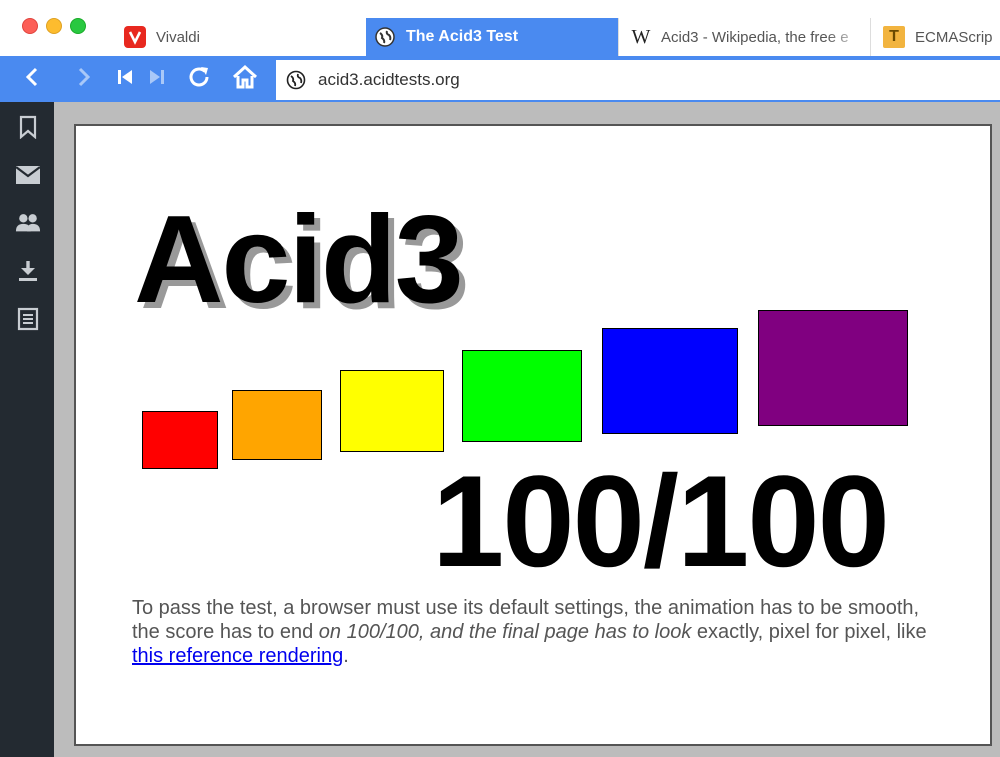 The height and width of the screenshot is (757, 1000). Describe the element at coordinates (809, 632) in the screenshot. I see `description-part3: exactly, pixel for pixel, like` at that location.